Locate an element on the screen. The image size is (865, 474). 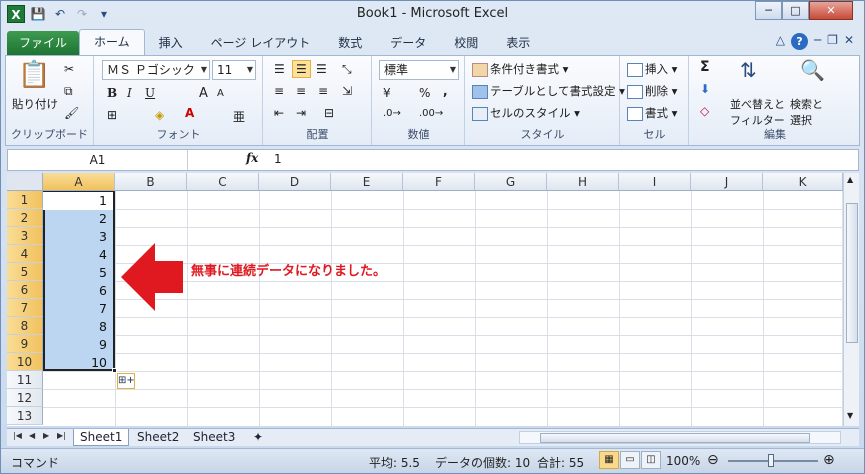
cell-a2: 2 is located at coordinates (78, 219).